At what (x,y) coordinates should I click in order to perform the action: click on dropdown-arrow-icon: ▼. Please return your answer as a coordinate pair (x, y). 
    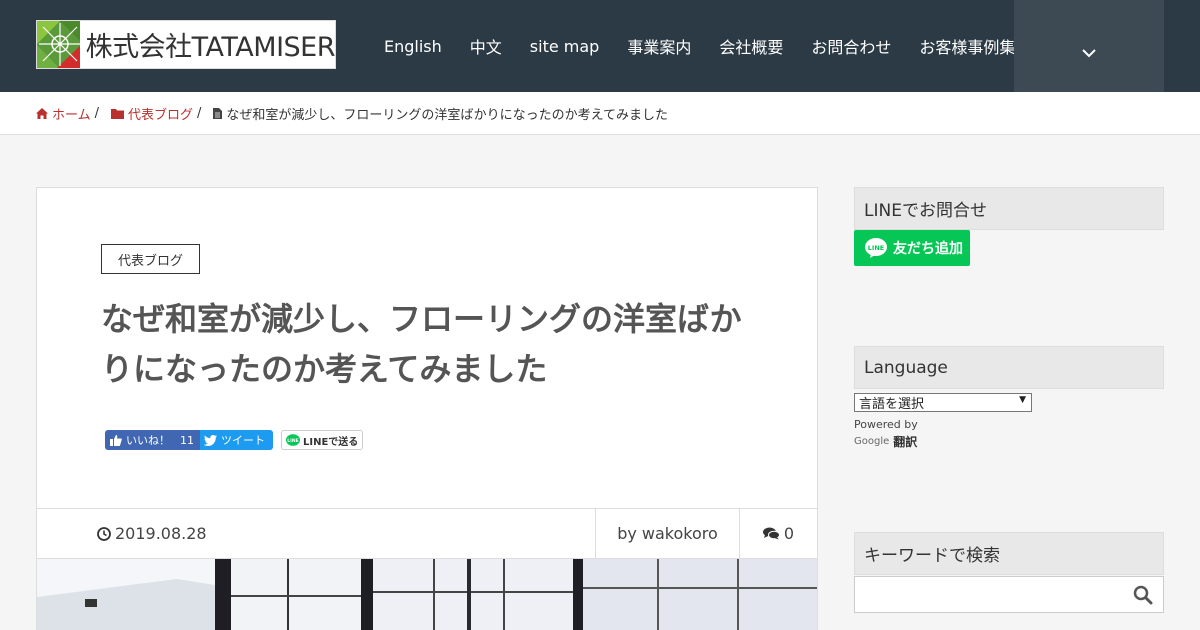
    Looking at the image, I should click on (1022, 400).